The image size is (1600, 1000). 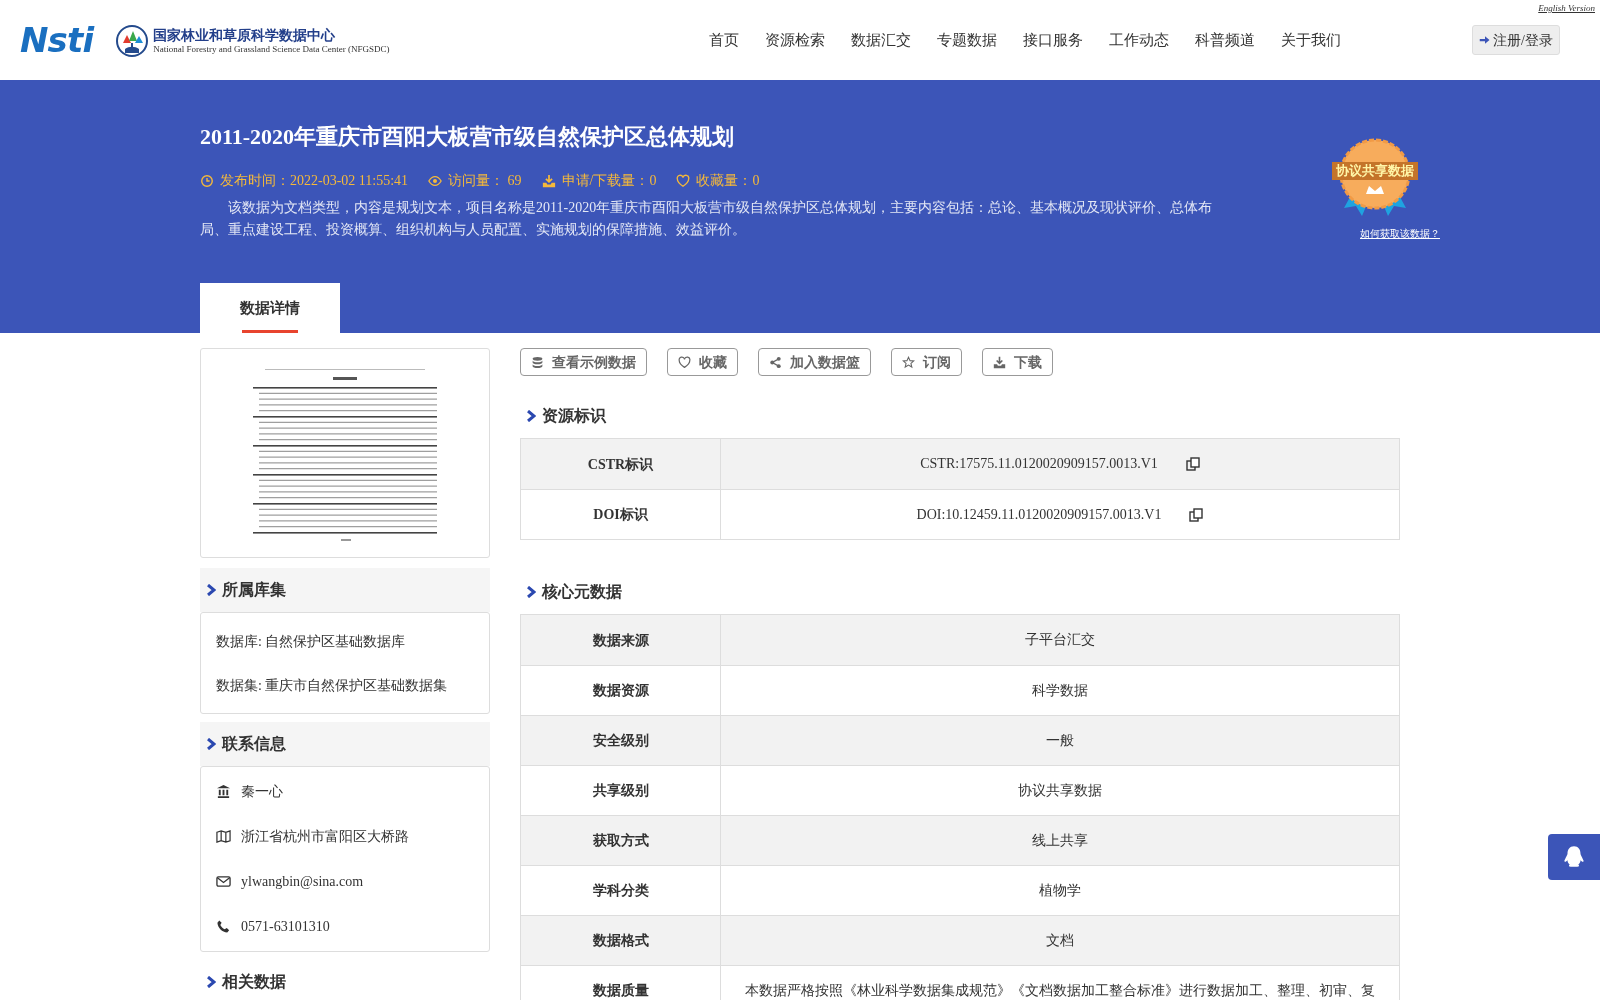 I want to click on section-title: 所属库集, so click(x=254, y=590).